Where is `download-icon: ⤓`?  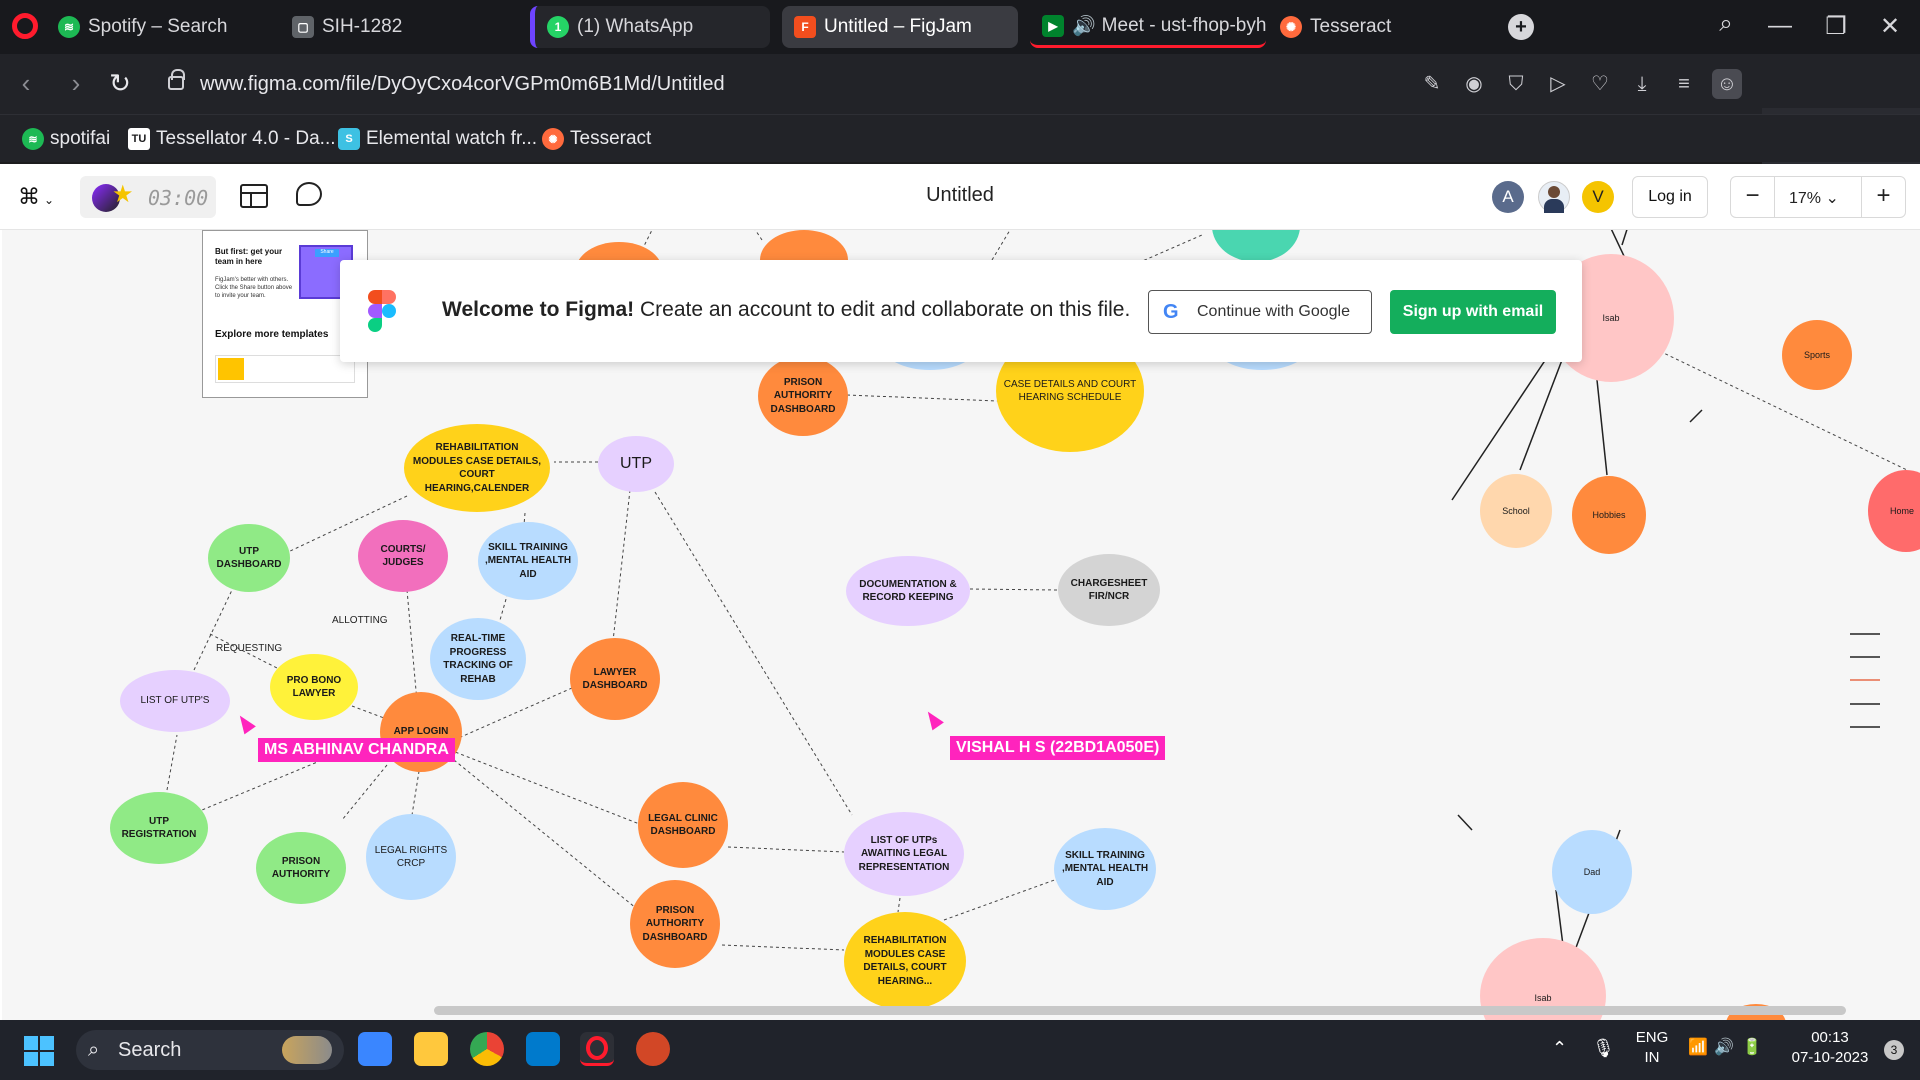 download-icon: ⤓ is located at coordinates (1642, 84).